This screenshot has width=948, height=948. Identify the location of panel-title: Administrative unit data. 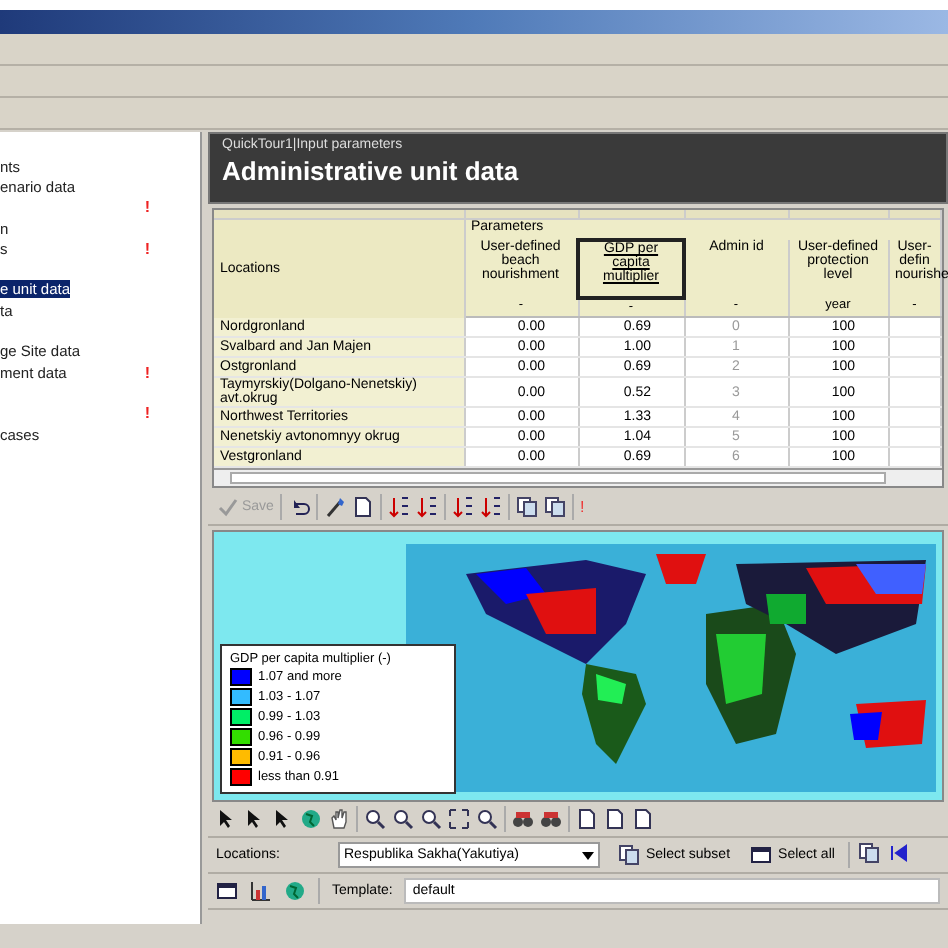
(371, 171).